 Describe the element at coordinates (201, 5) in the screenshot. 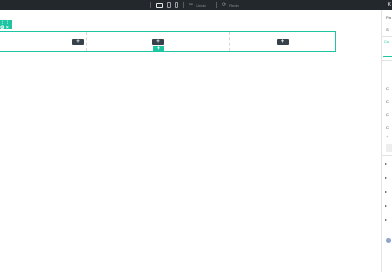

I see `undo-label: Undo` at that location.